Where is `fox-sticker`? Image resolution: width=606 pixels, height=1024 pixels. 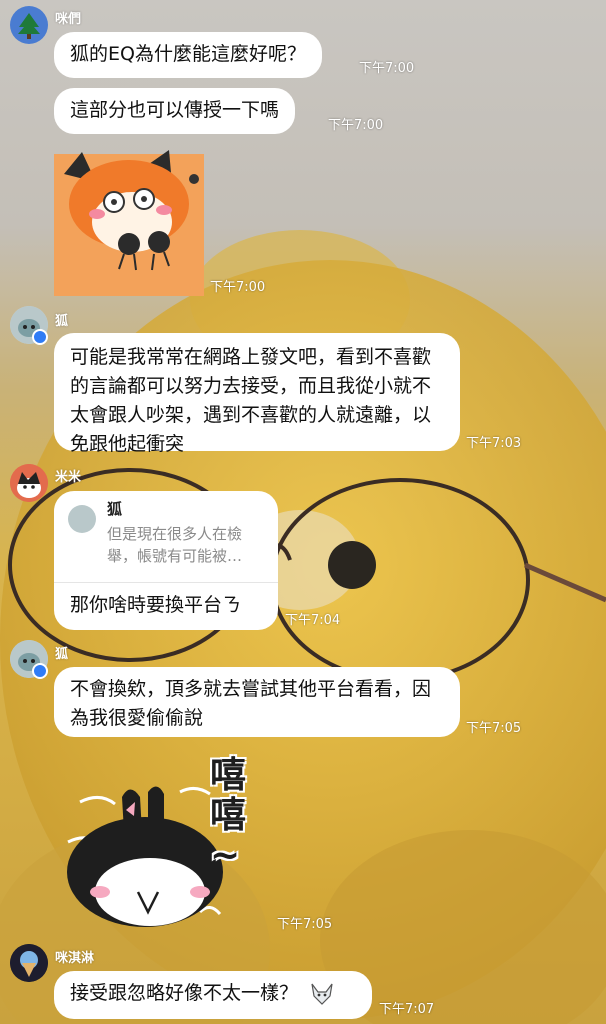 fox-sticker is located at coordinates (129, 220).